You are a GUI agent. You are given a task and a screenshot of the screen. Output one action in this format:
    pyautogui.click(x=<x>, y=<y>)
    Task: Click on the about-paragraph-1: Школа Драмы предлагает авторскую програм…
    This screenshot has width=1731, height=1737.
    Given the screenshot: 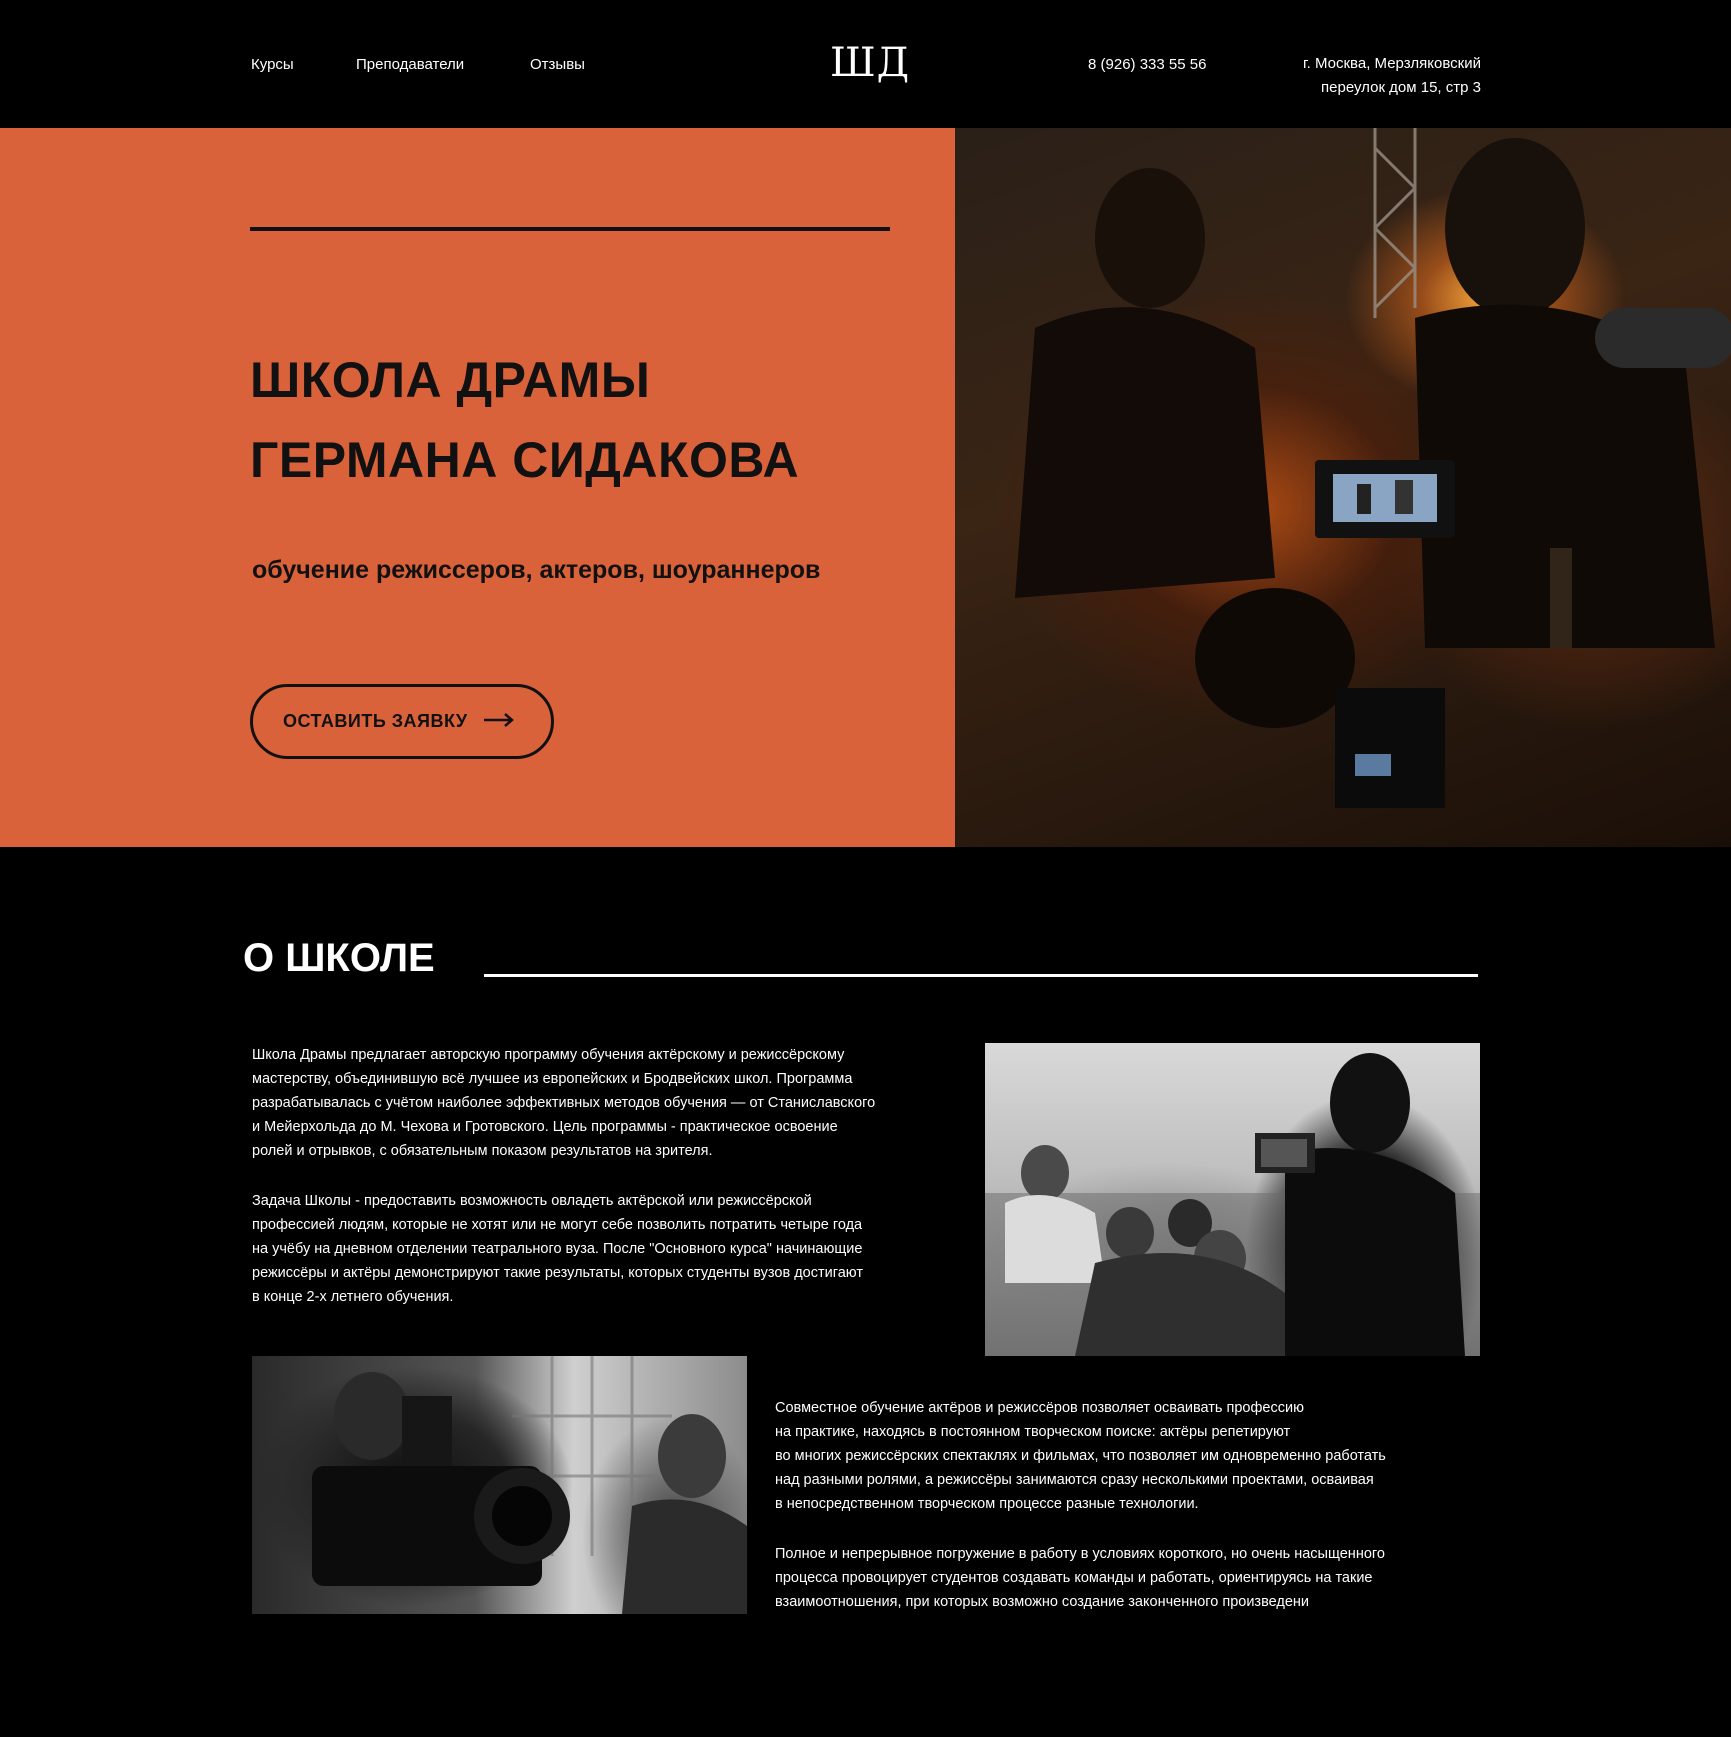 What is the action you would take?
    pyautogui.click(x=564, y=1103)
    